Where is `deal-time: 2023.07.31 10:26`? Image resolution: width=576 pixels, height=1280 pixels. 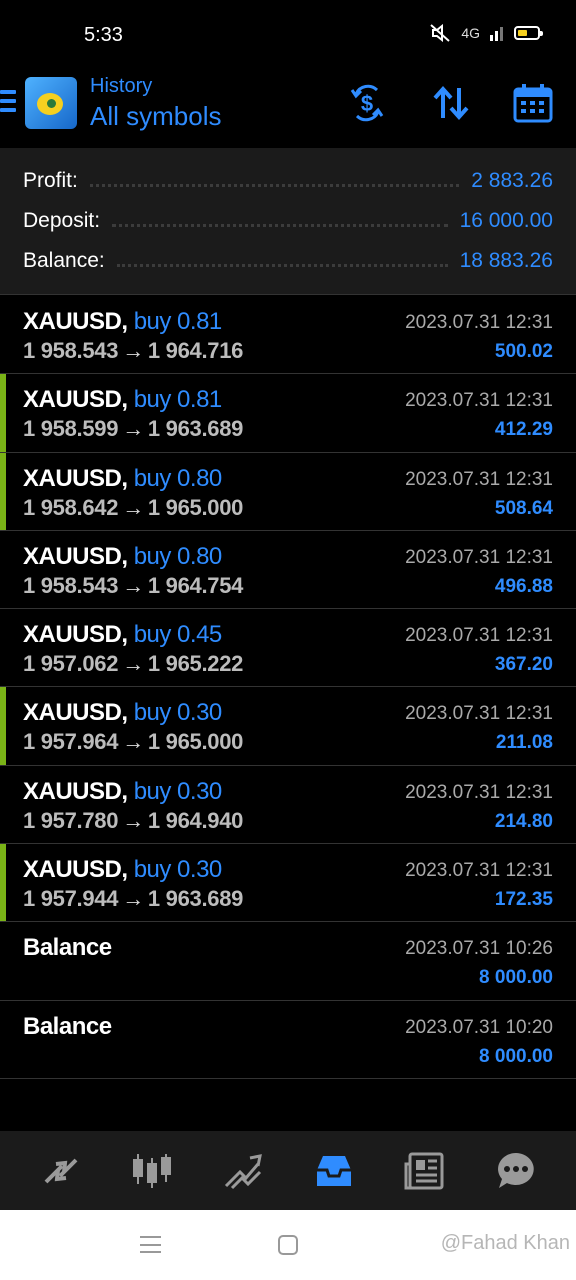 deal-time: 2023.07.31 10:26 is located at coordinates (479, 949).